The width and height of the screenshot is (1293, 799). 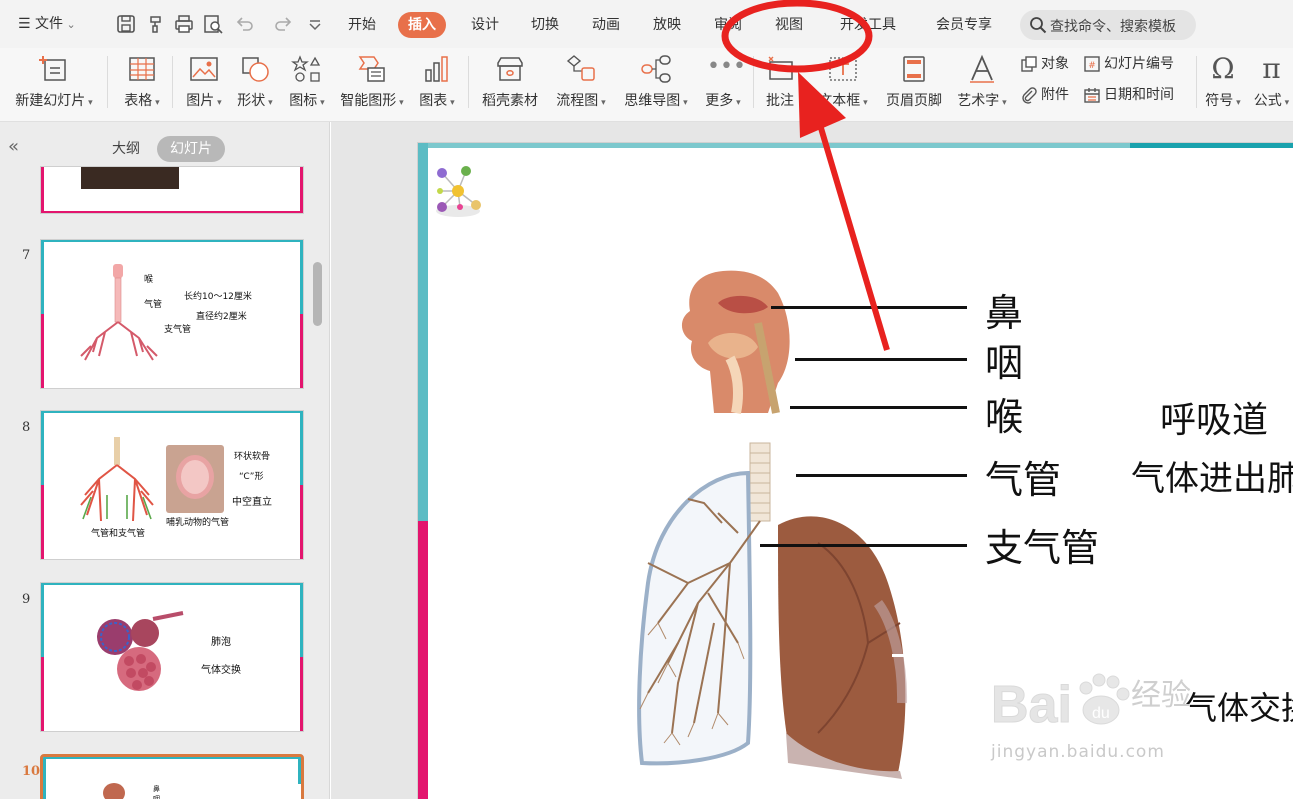 I want to click on slide-number-icon: #, so click(x=1092, y=64).